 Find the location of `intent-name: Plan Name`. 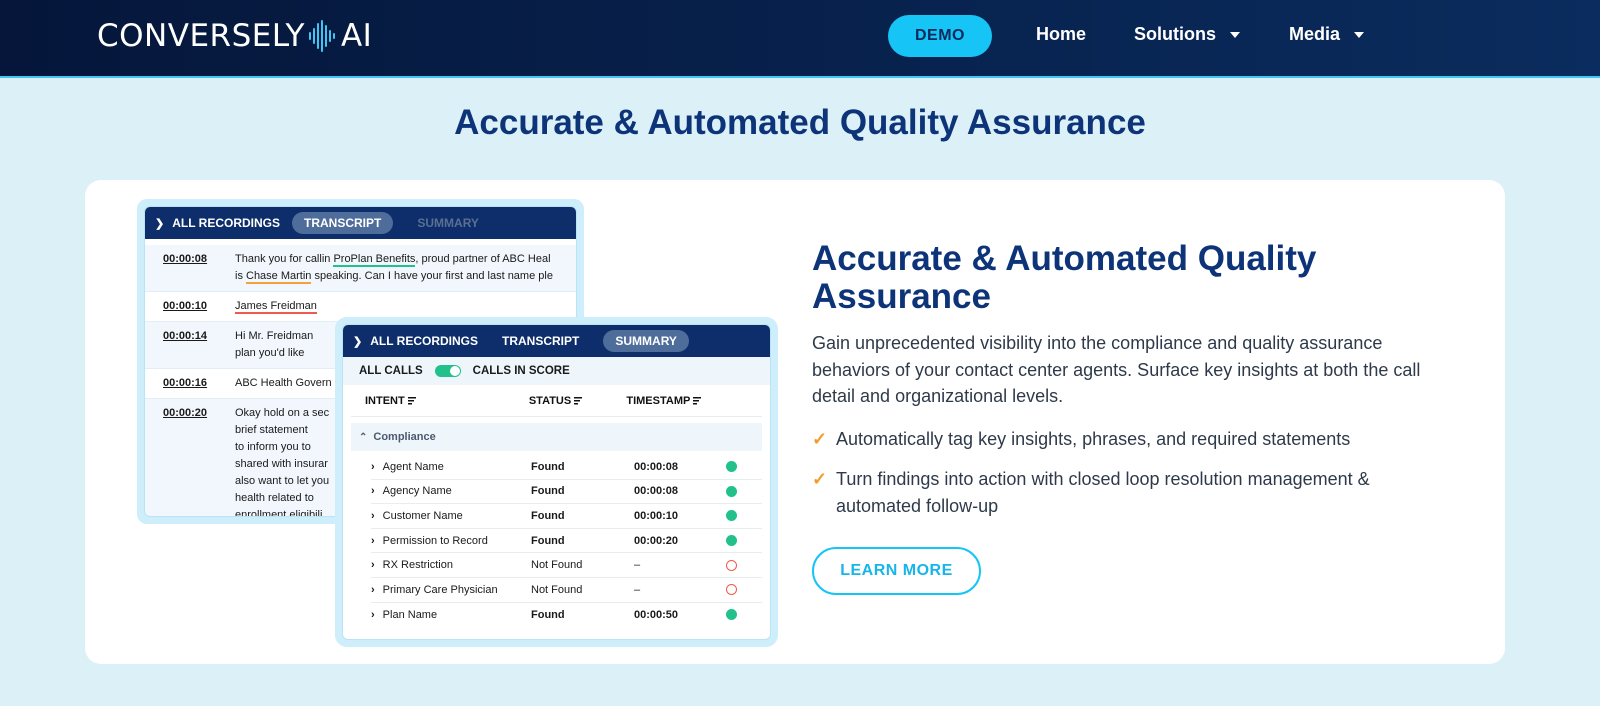

intent-name: Plan Name is located at coordinates (410, 614).